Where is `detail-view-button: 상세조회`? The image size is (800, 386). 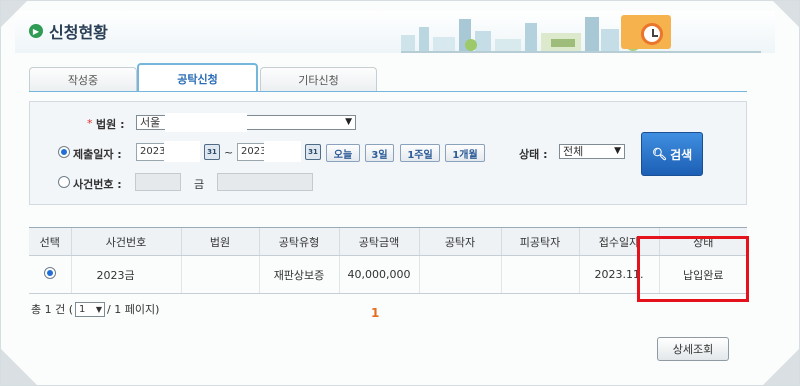
detail-view-button: 상세조회 is located at coordinates (693, 349).